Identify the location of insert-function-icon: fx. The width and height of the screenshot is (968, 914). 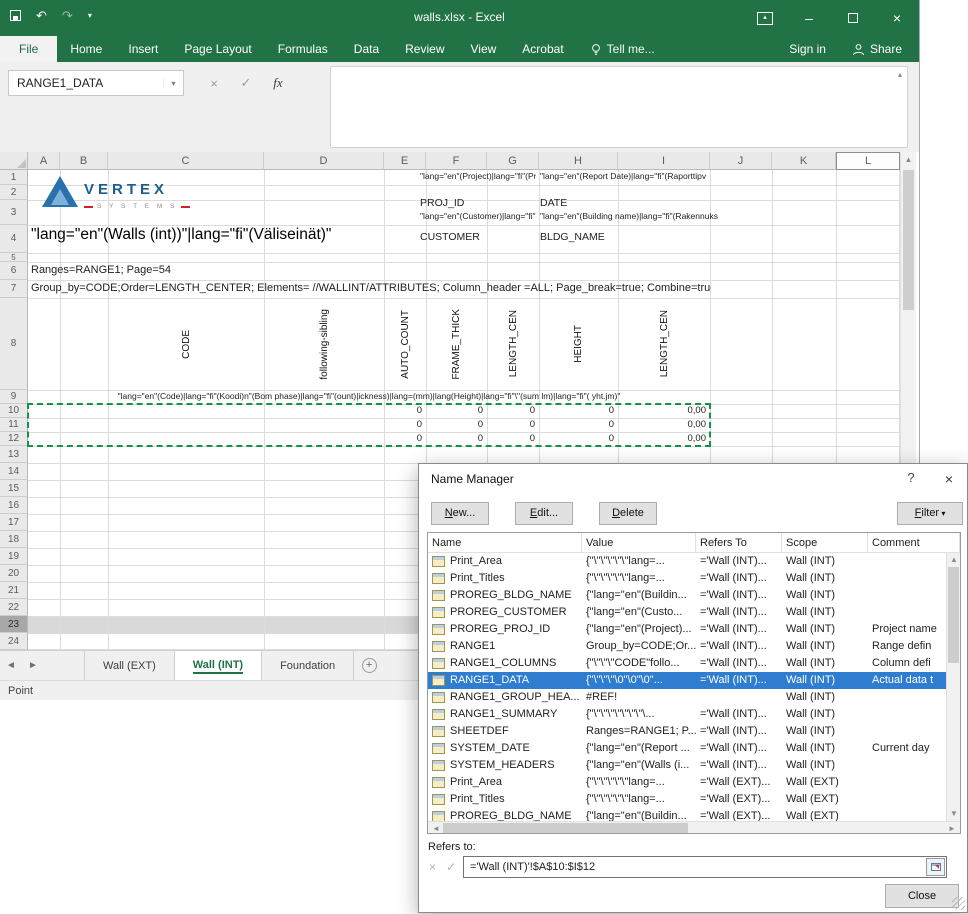
(278, 83).